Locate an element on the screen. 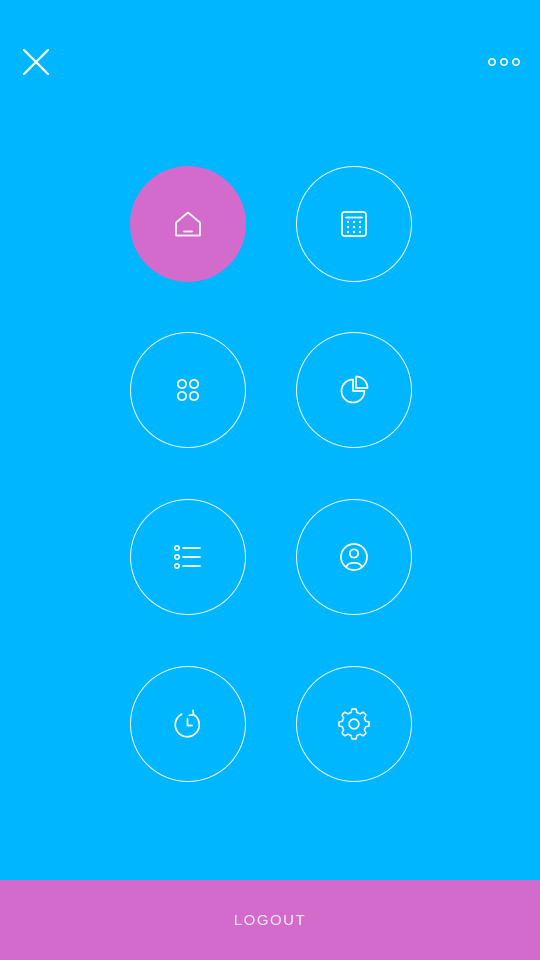 This screenshot has height=960, width=540. calculator-icon is located at coordinates (354, 224).